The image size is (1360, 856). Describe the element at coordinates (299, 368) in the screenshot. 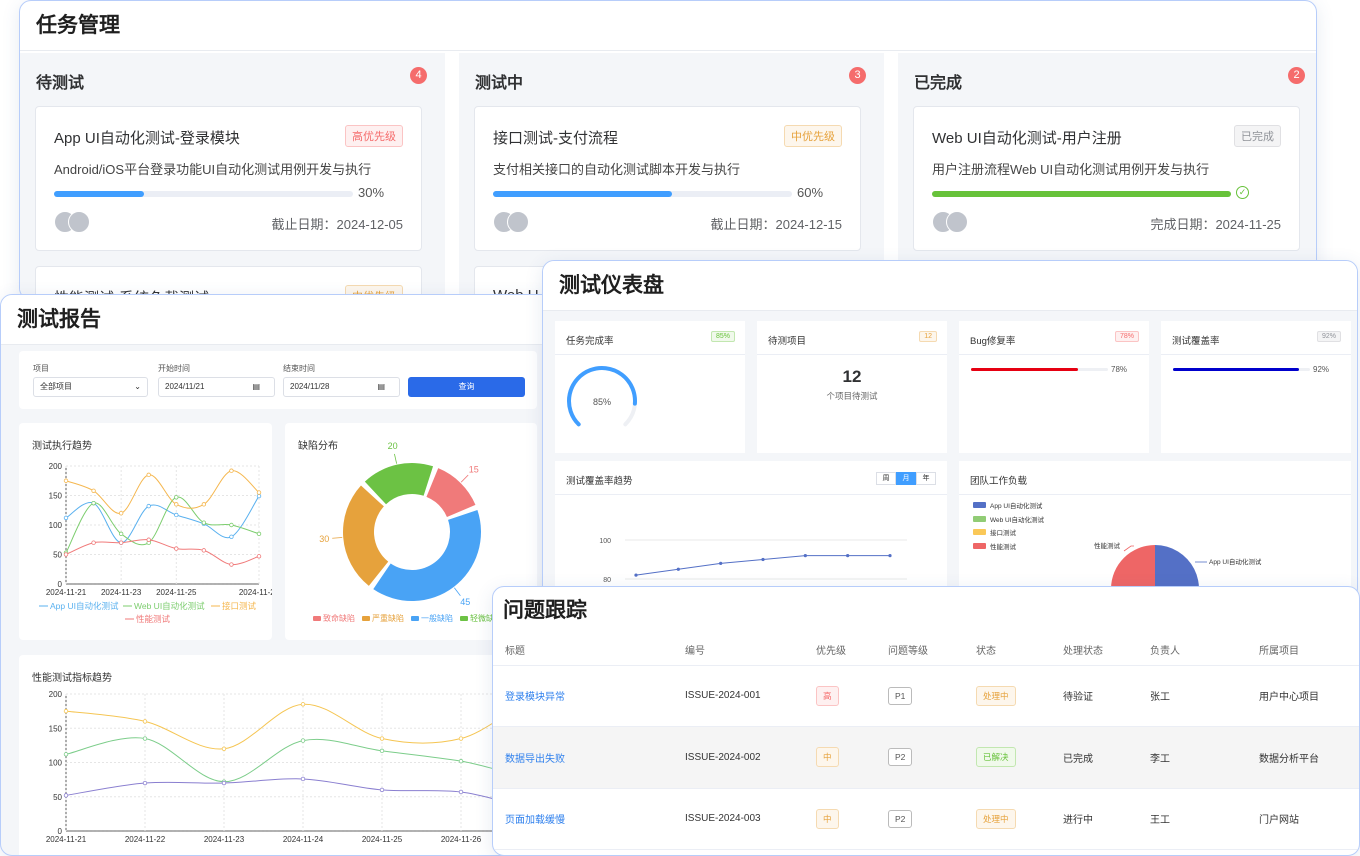

I see `end-date-label: 结束时间` at that location.